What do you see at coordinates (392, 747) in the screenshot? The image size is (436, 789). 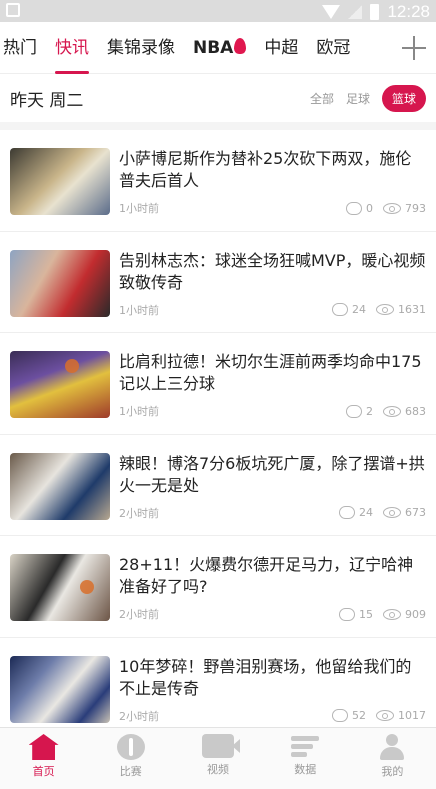 I see `profile-icon` at bounding box center [392, 747].